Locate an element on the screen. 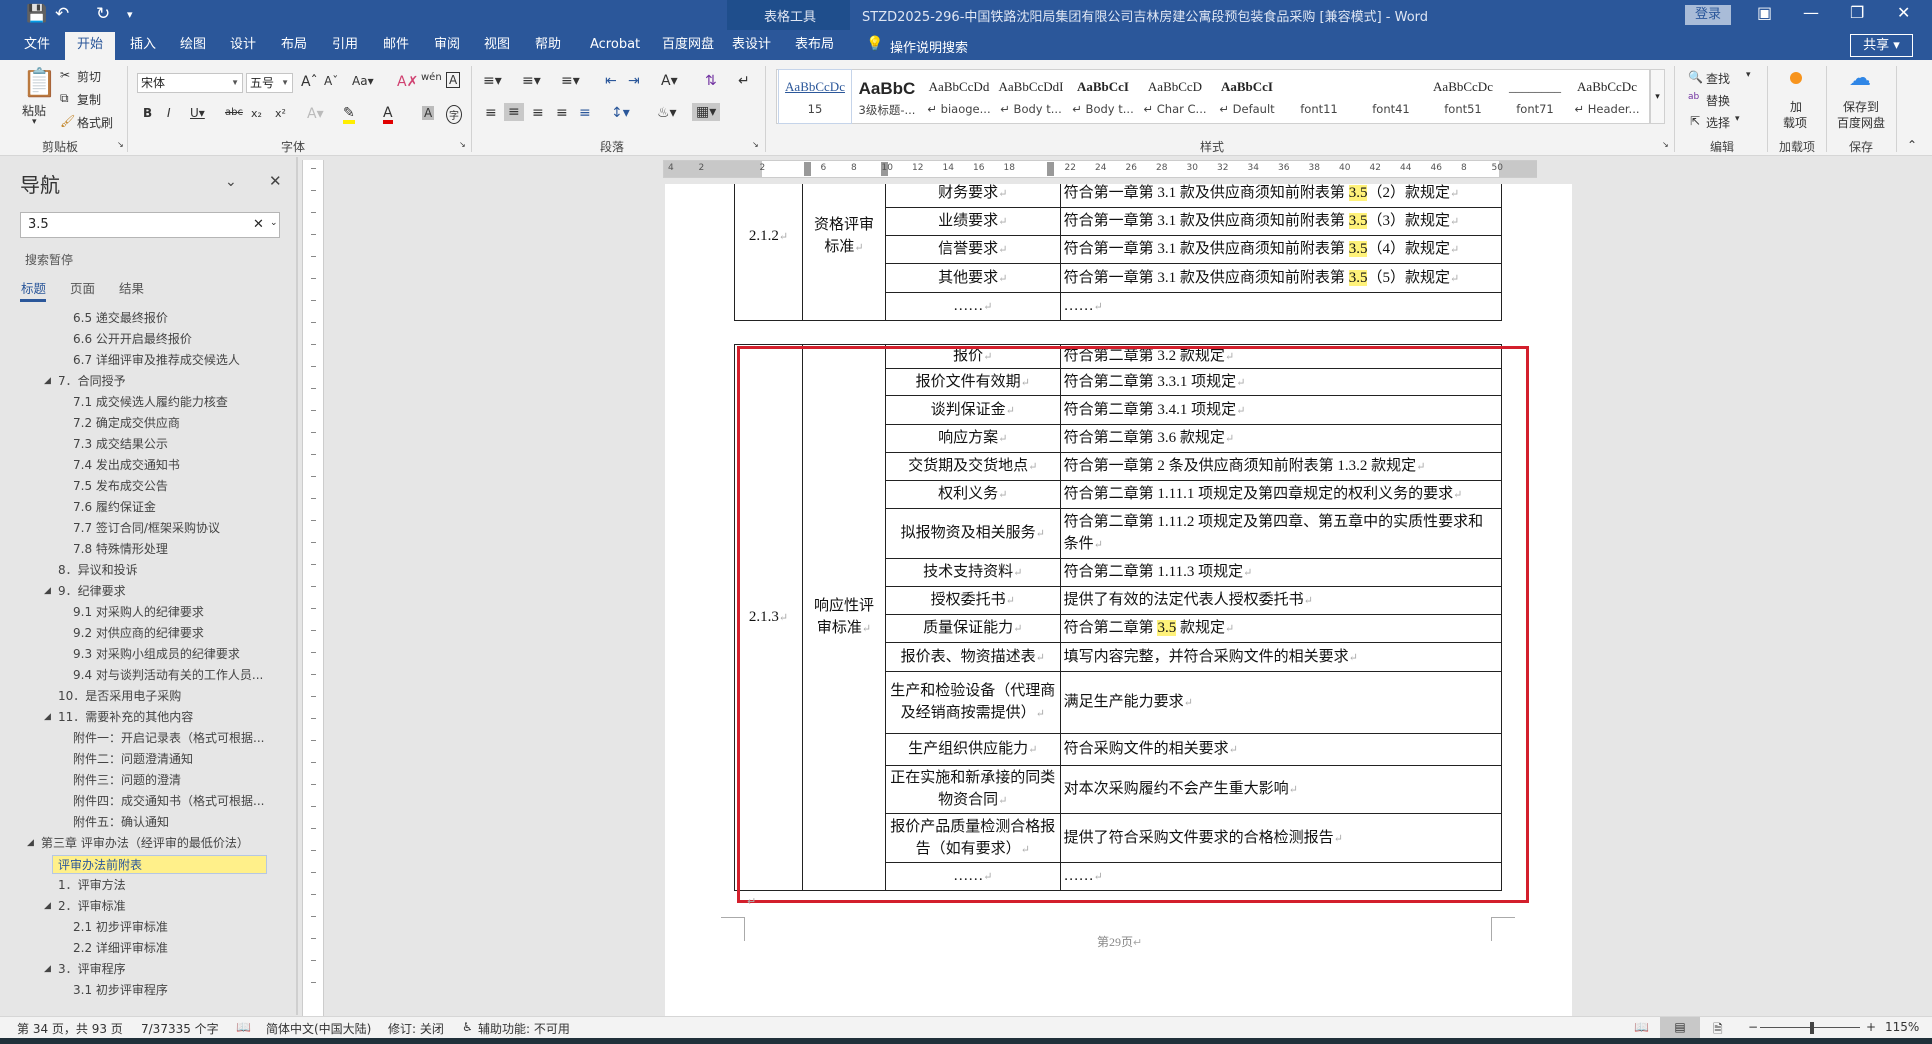  select-dropdown-icon: ▾ is located at coordinates (1737, 119).